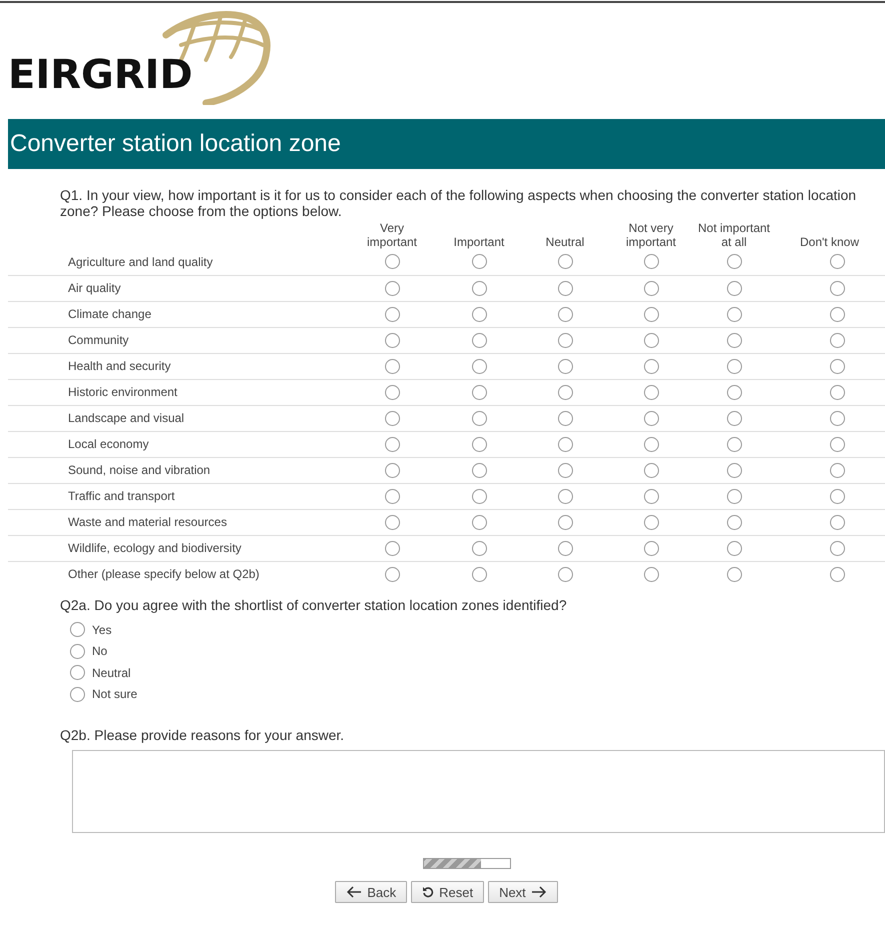 This screenshot has width=885, height=945. I want to click on row-label: Local economy, so click(108, 444).